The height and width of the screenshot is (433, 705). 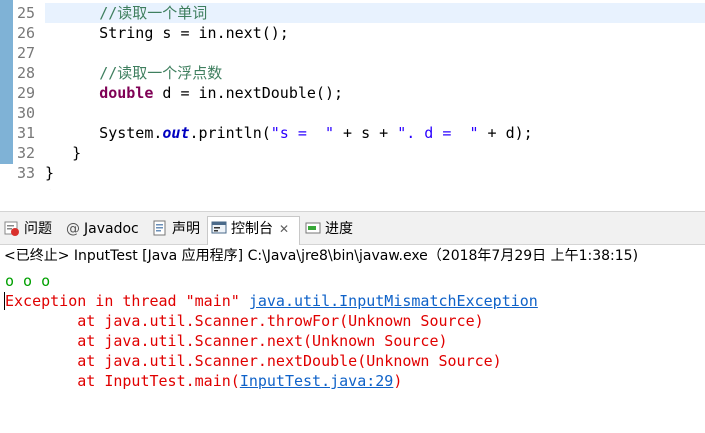 I want to click on code-line: double d = in.nextDouble();, so click(x=375, y=93).